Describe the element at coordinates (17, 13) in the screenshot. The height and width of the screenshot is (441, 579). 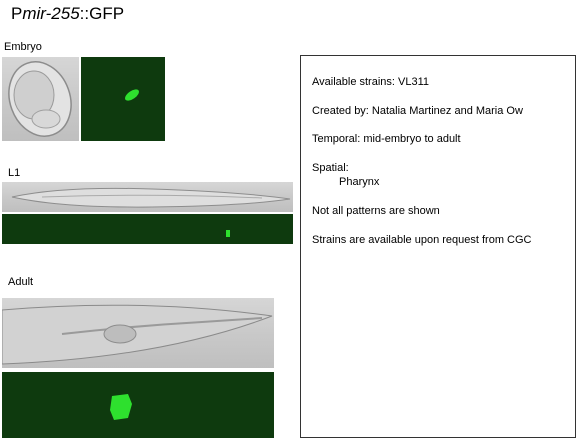
I see `title-prefix: P` at that location.